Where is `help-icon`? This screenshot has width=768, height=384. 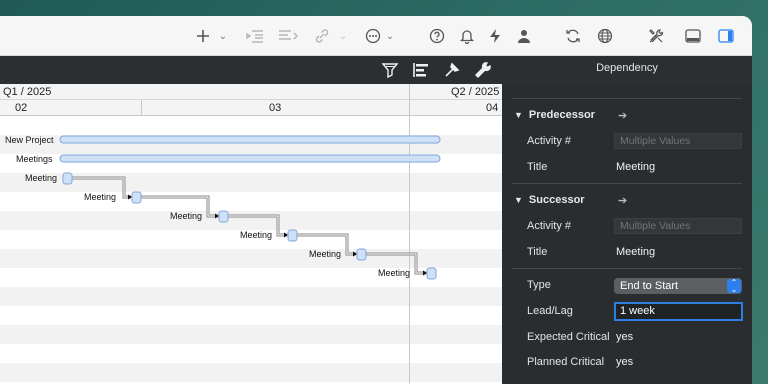
help-icon is located at coordinates (437, 36).